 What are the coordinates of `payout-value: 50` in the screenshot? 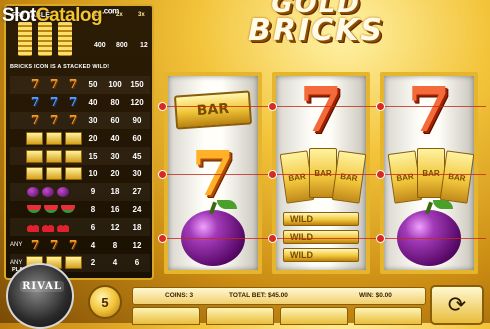 It's located at (93, 85).